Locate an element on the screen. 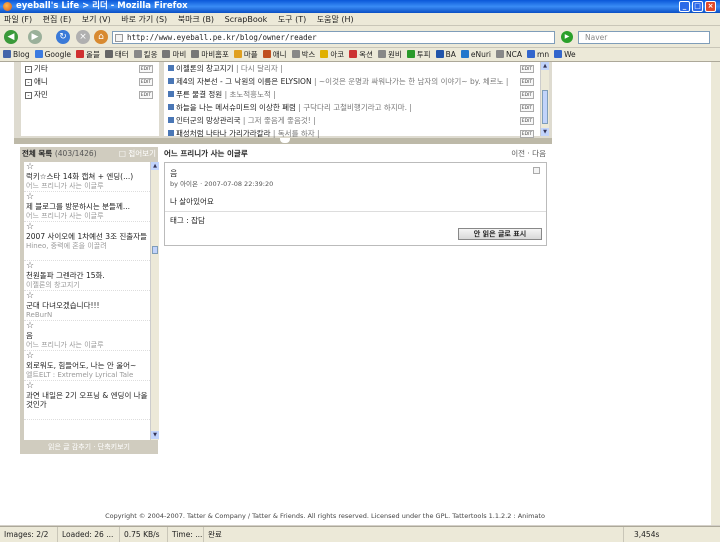 This screenshot has width=720, height=542. bookmark-item: 애니 is located at coordinates (274, 54).